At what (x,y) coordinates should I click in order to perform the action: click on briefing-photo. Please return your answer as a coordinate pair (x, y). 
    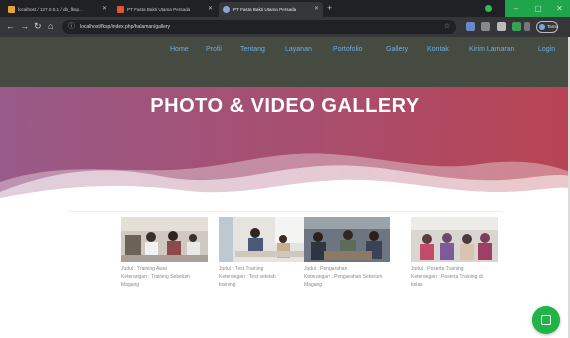
    Looking at the image, I should click on (347, 239).